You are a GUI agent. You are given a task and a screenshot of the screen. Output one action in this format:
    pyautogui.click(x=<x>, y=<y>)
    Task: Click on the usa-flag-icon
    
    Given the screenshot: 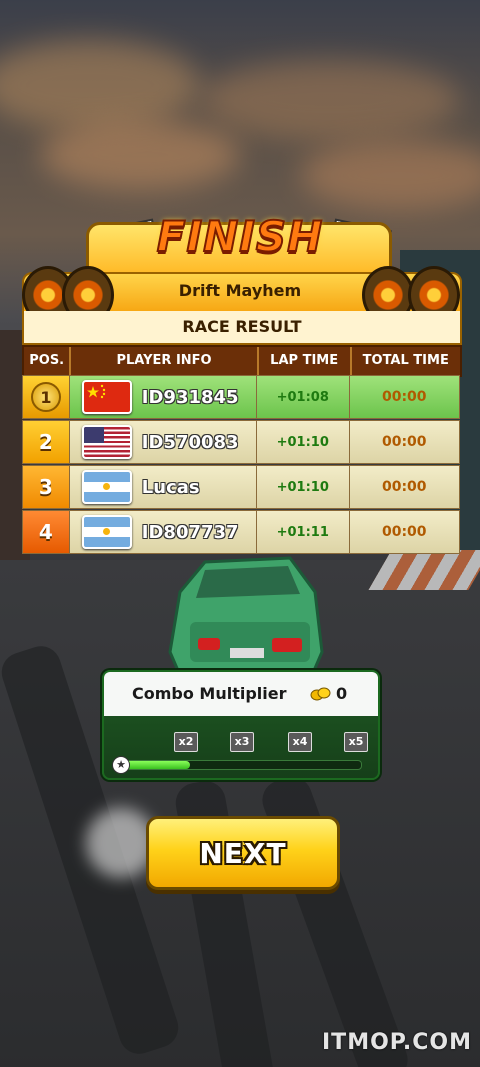 What is the action you would take?
    pyautogui.click(x=106, y=442)
    